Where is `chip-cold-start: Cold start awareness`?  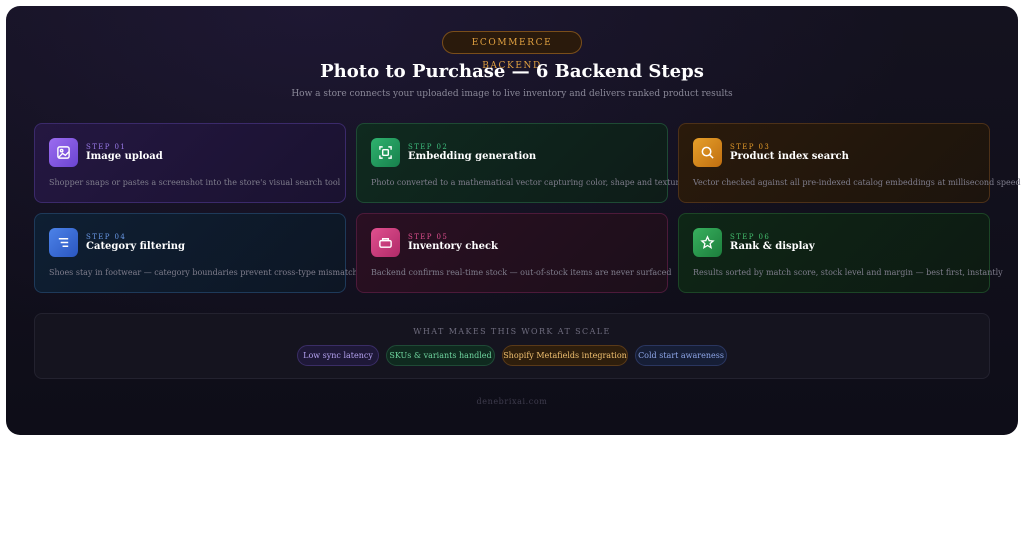 chip-cold-start: Cold start awareness is located at coordinates (681, 355).